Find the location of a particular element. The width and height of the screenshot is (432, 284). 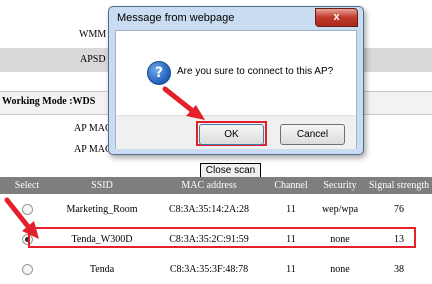

table-row: Tenda C8:3A:35:3F:48:78 11 none 38 is located at coordinates (216, 269).